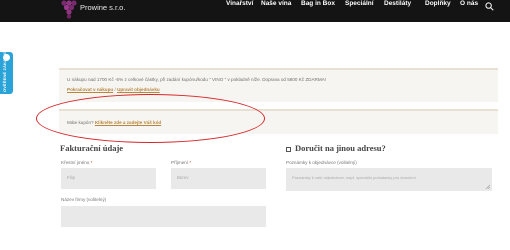  Describe the element at coordinates (487, 186) in the screenshot. I see `resize-handle-icon` at that location.